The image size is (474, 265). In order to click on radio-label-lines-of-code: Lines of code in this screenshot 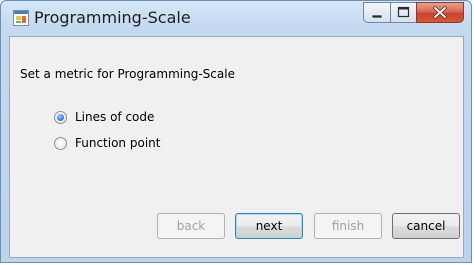, I will do `click(114, 117)`.